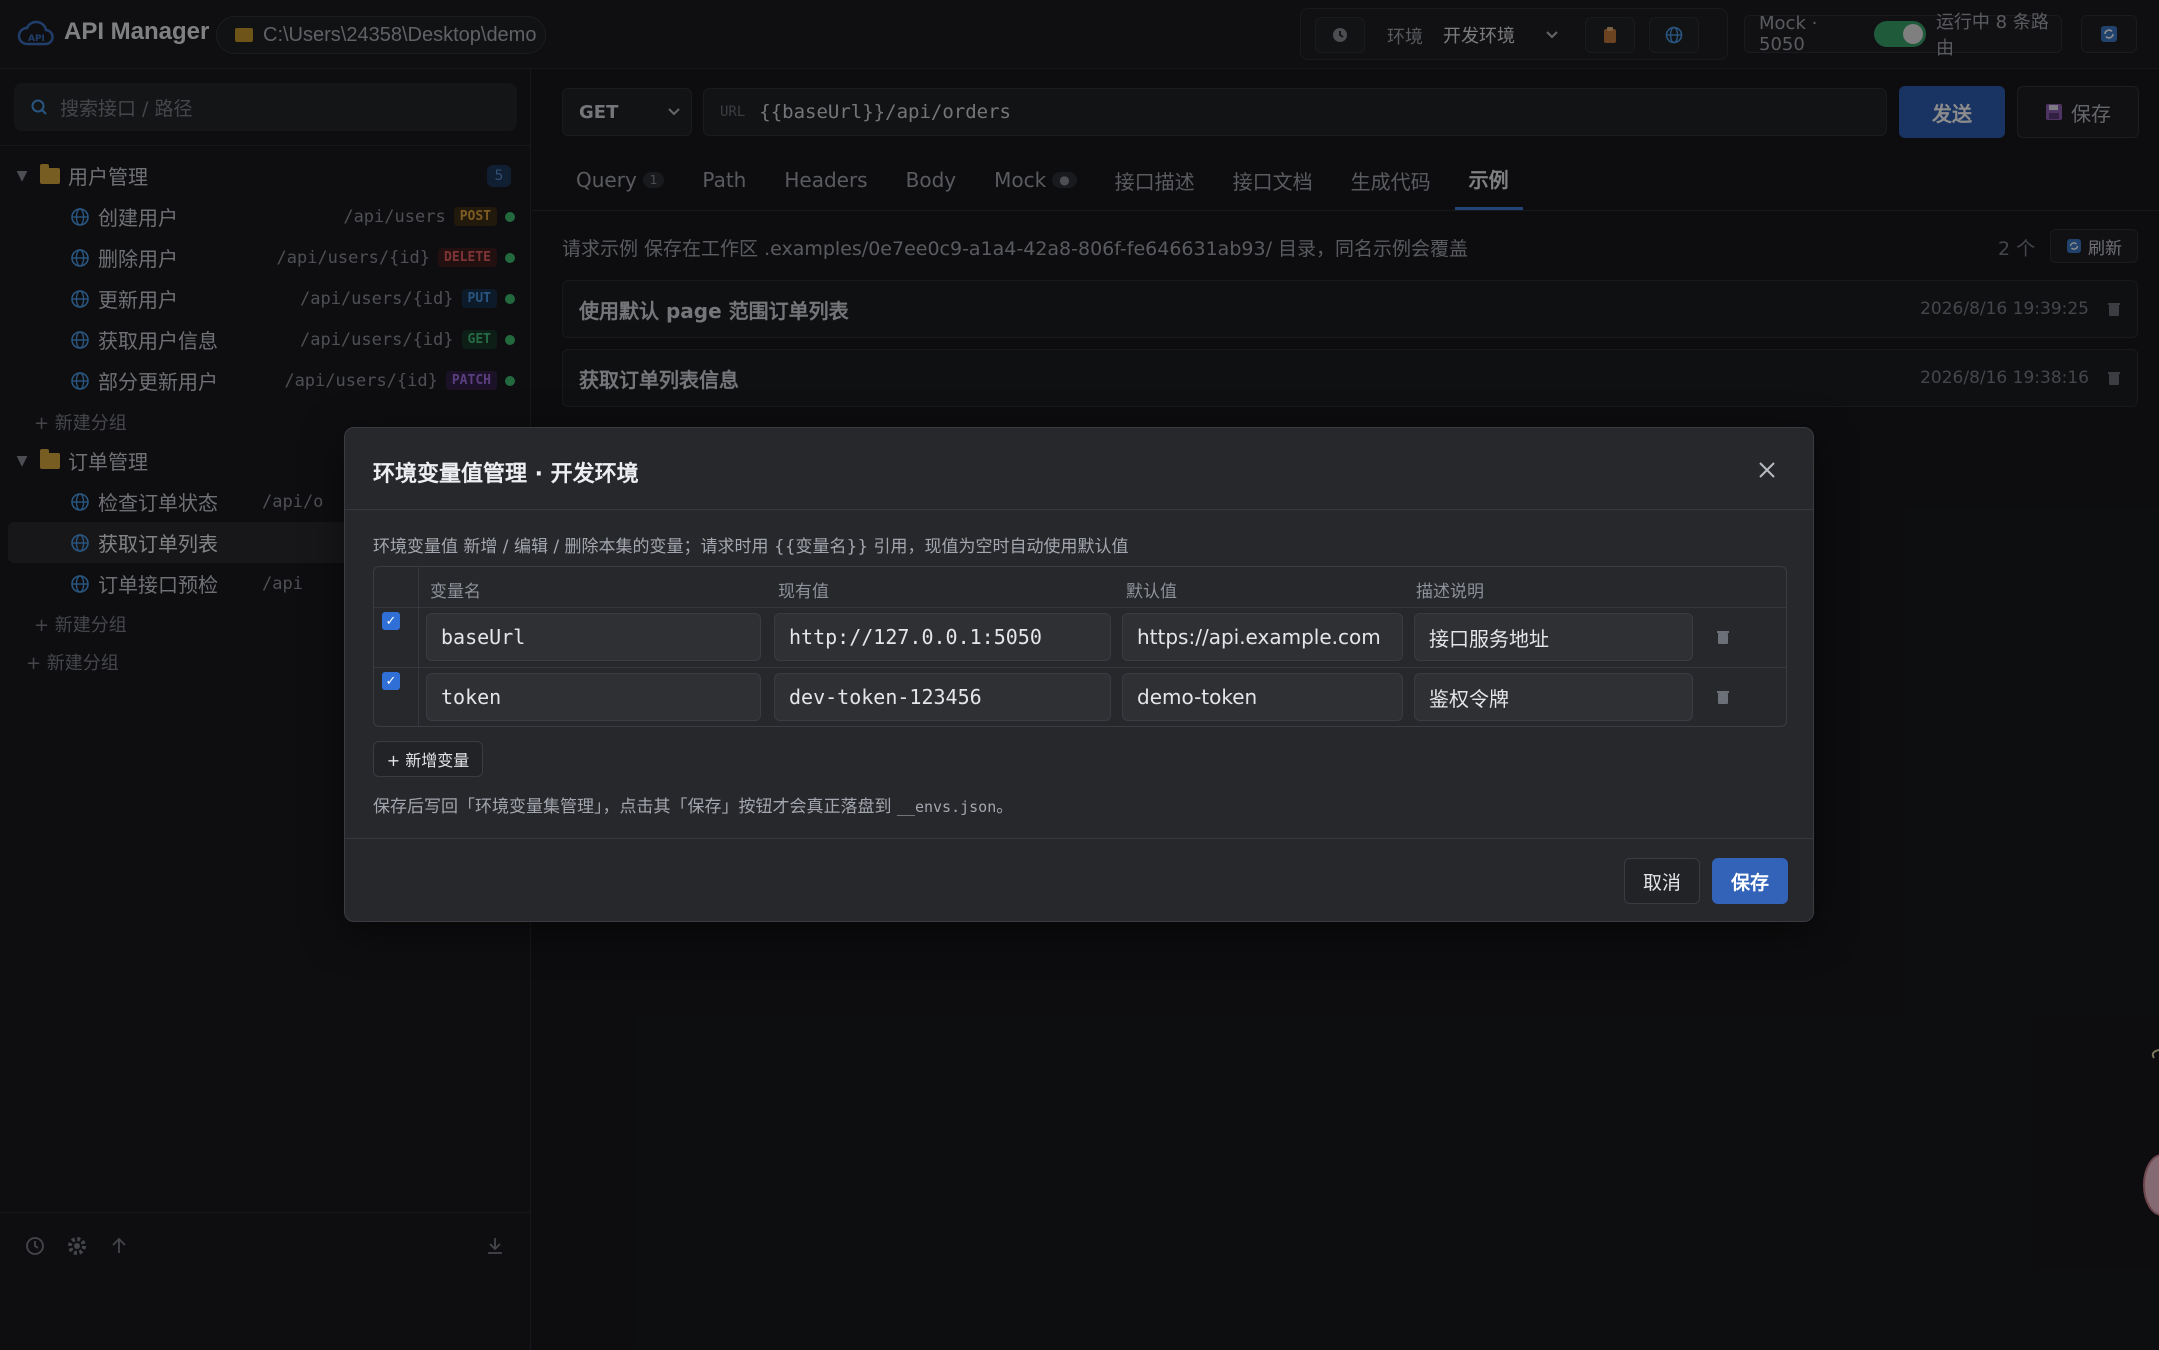 Image resolution: width=2159 pixels, height=1350 pixels. I want to click on column-header-description: 描述说明, so click(1450, 592).